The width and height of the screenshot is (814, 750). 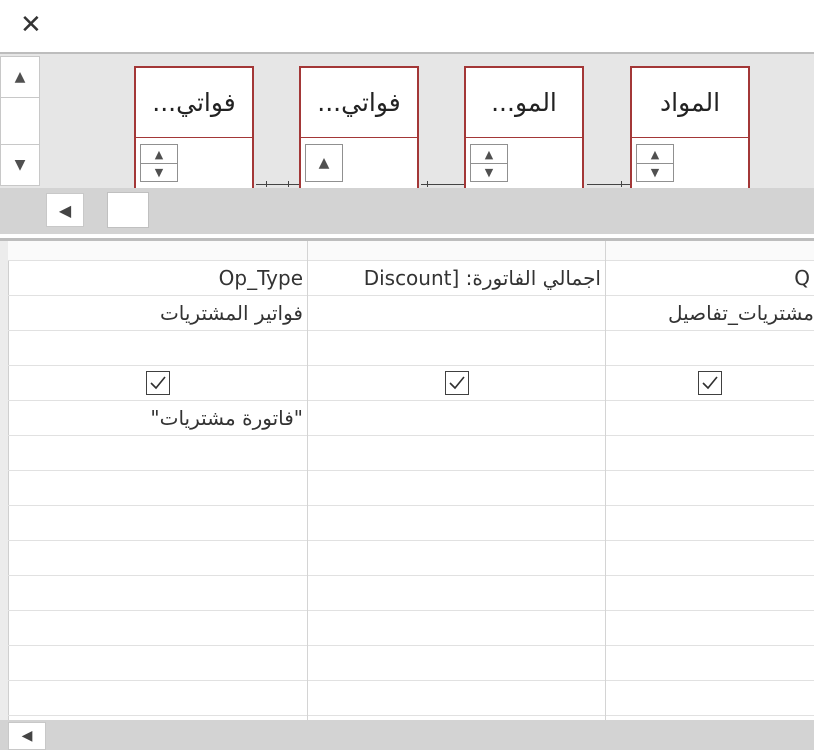 What do you see at coordinates (407, 27) in the screenshot?
I see `query-window-header: ✕` at bounding box center [407, 27].